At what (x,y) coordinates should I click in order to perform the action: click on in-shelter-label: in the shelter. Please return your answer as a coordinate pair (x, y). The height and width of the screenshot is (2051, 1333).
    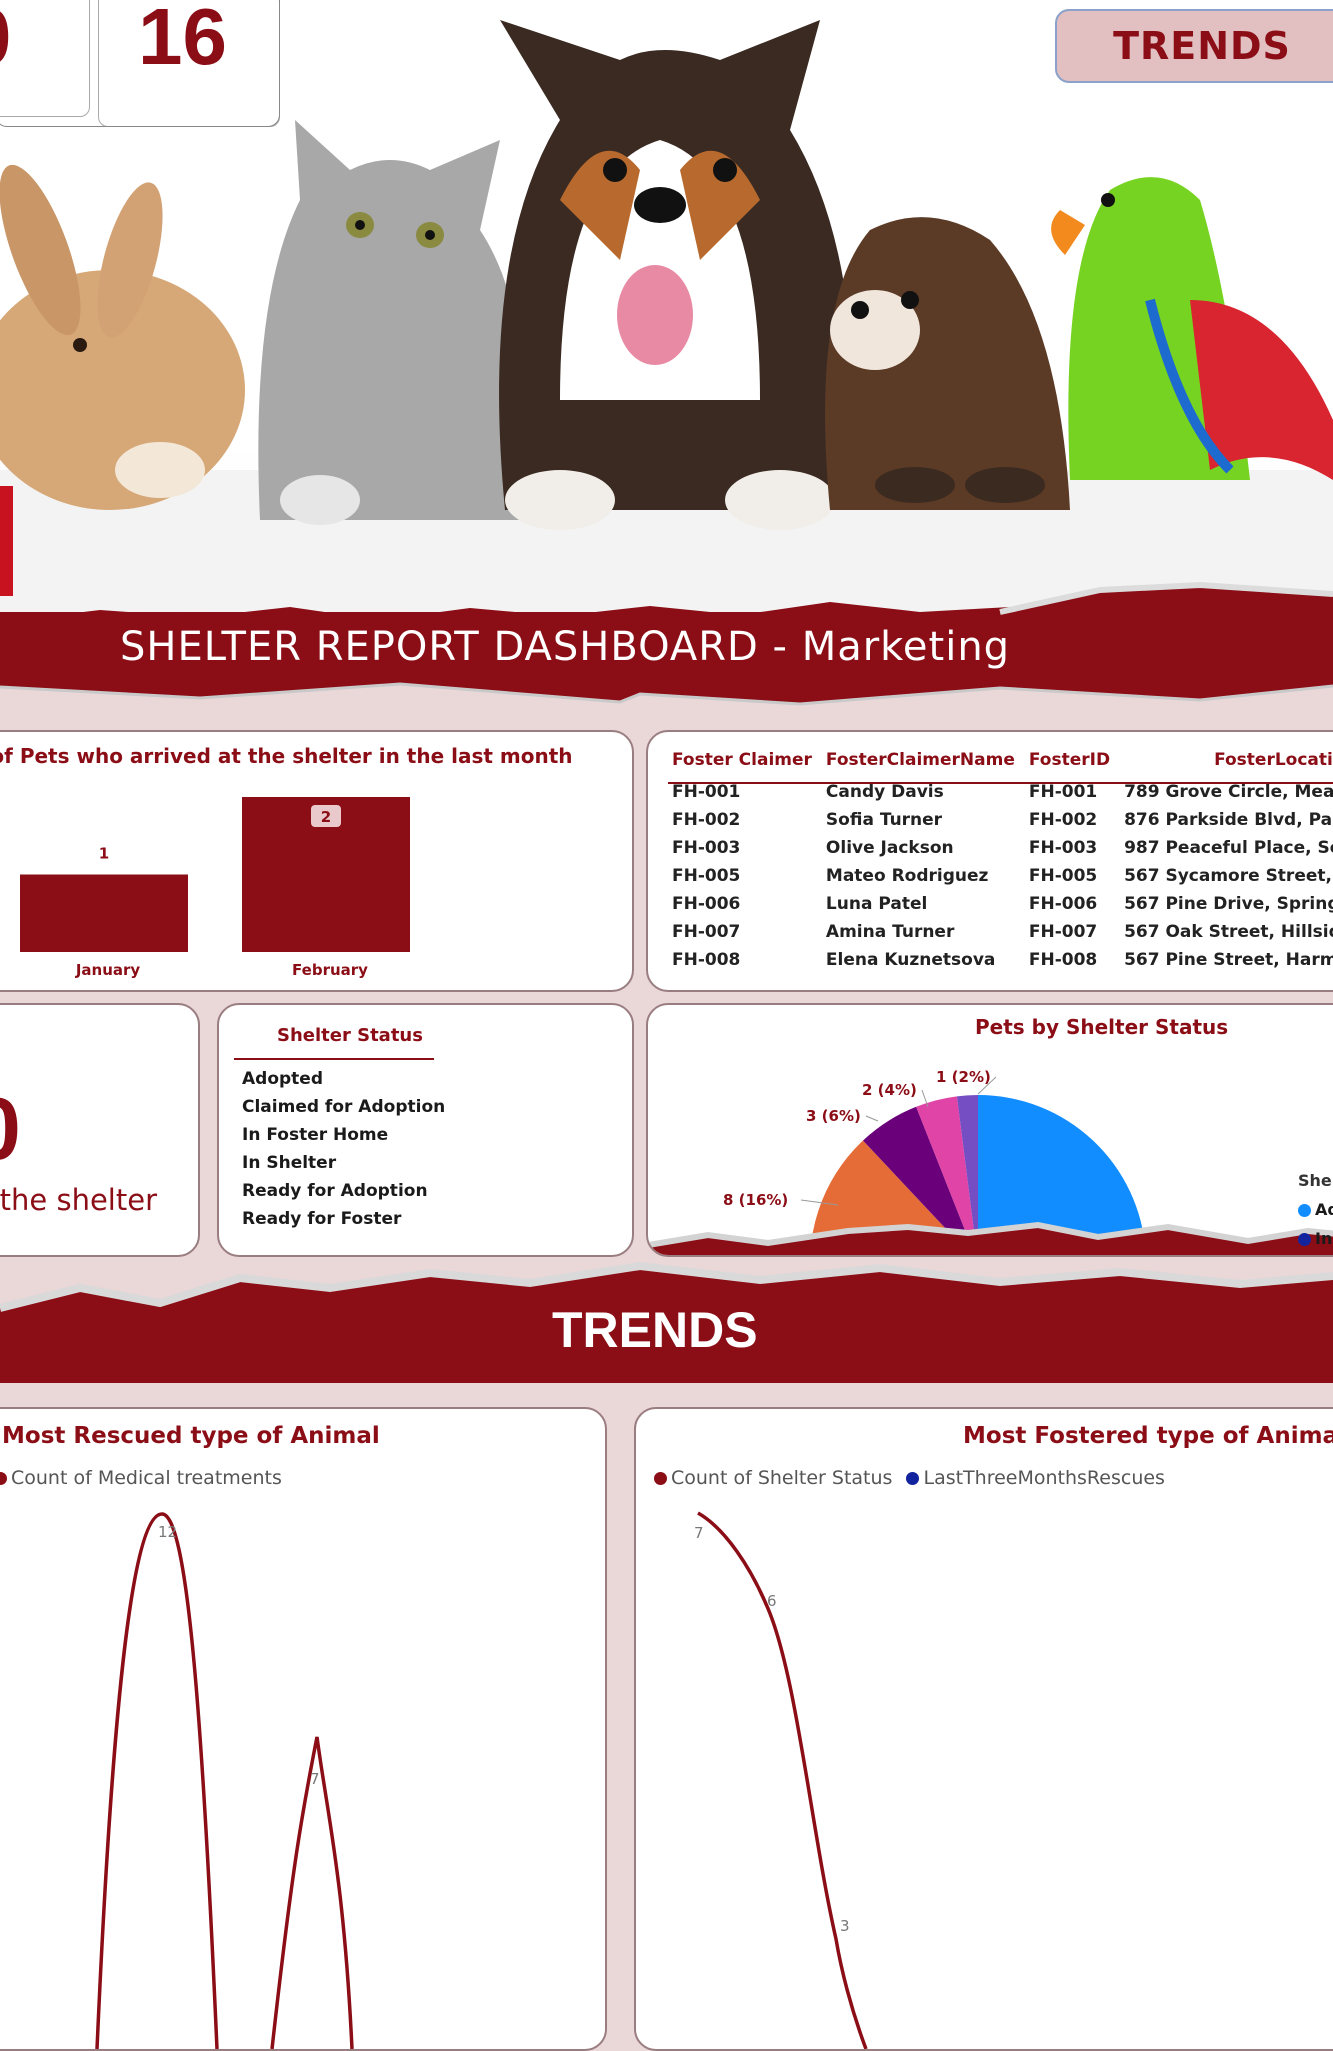
    Looking at the image, I should click on (78, 1200).